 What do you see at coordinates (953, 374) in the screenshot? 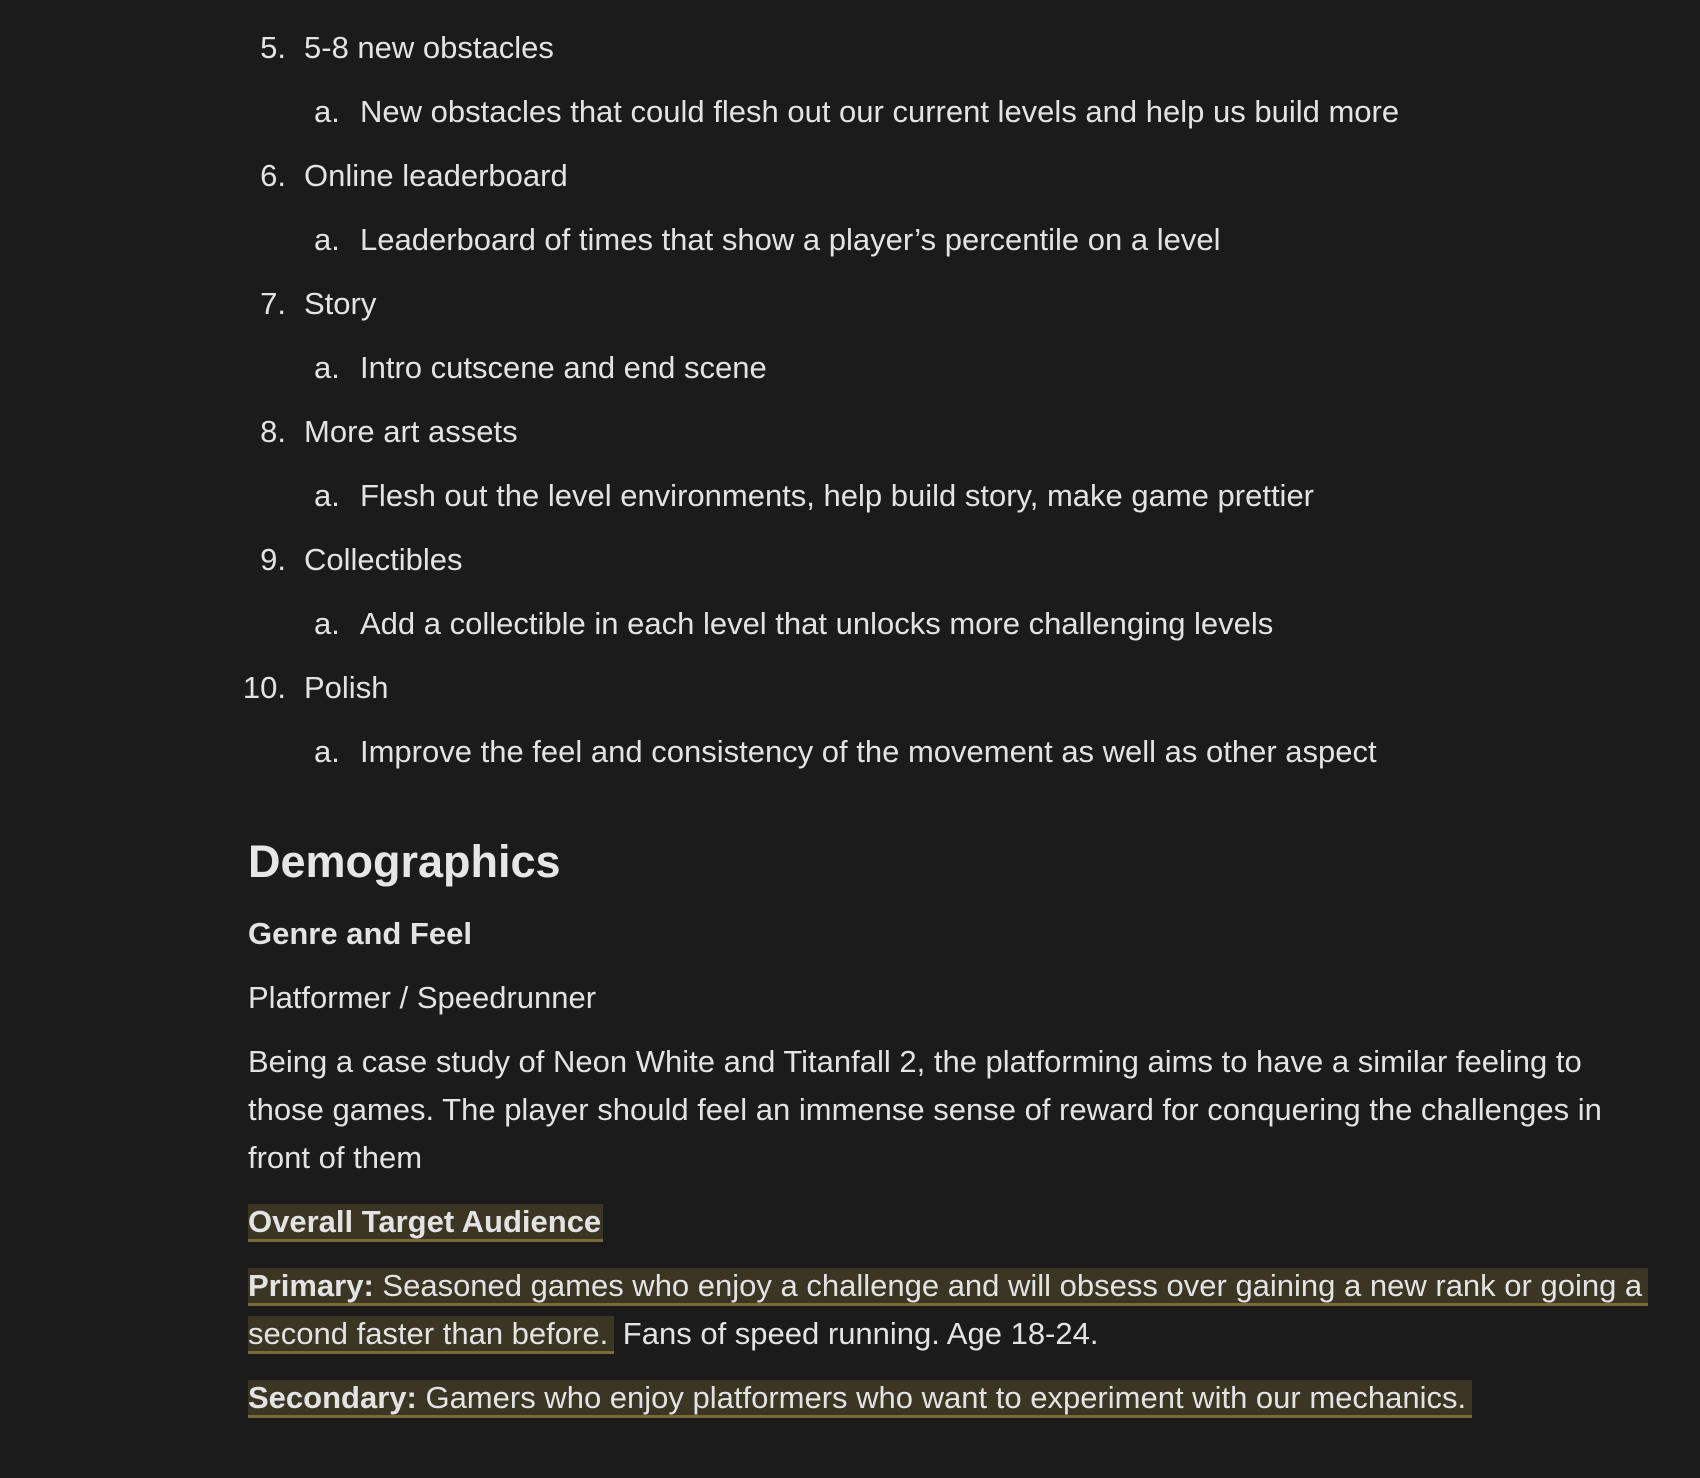
I see `sub-list-item: a. Intro cutscene and end scene` at bounding box center [953, 374].